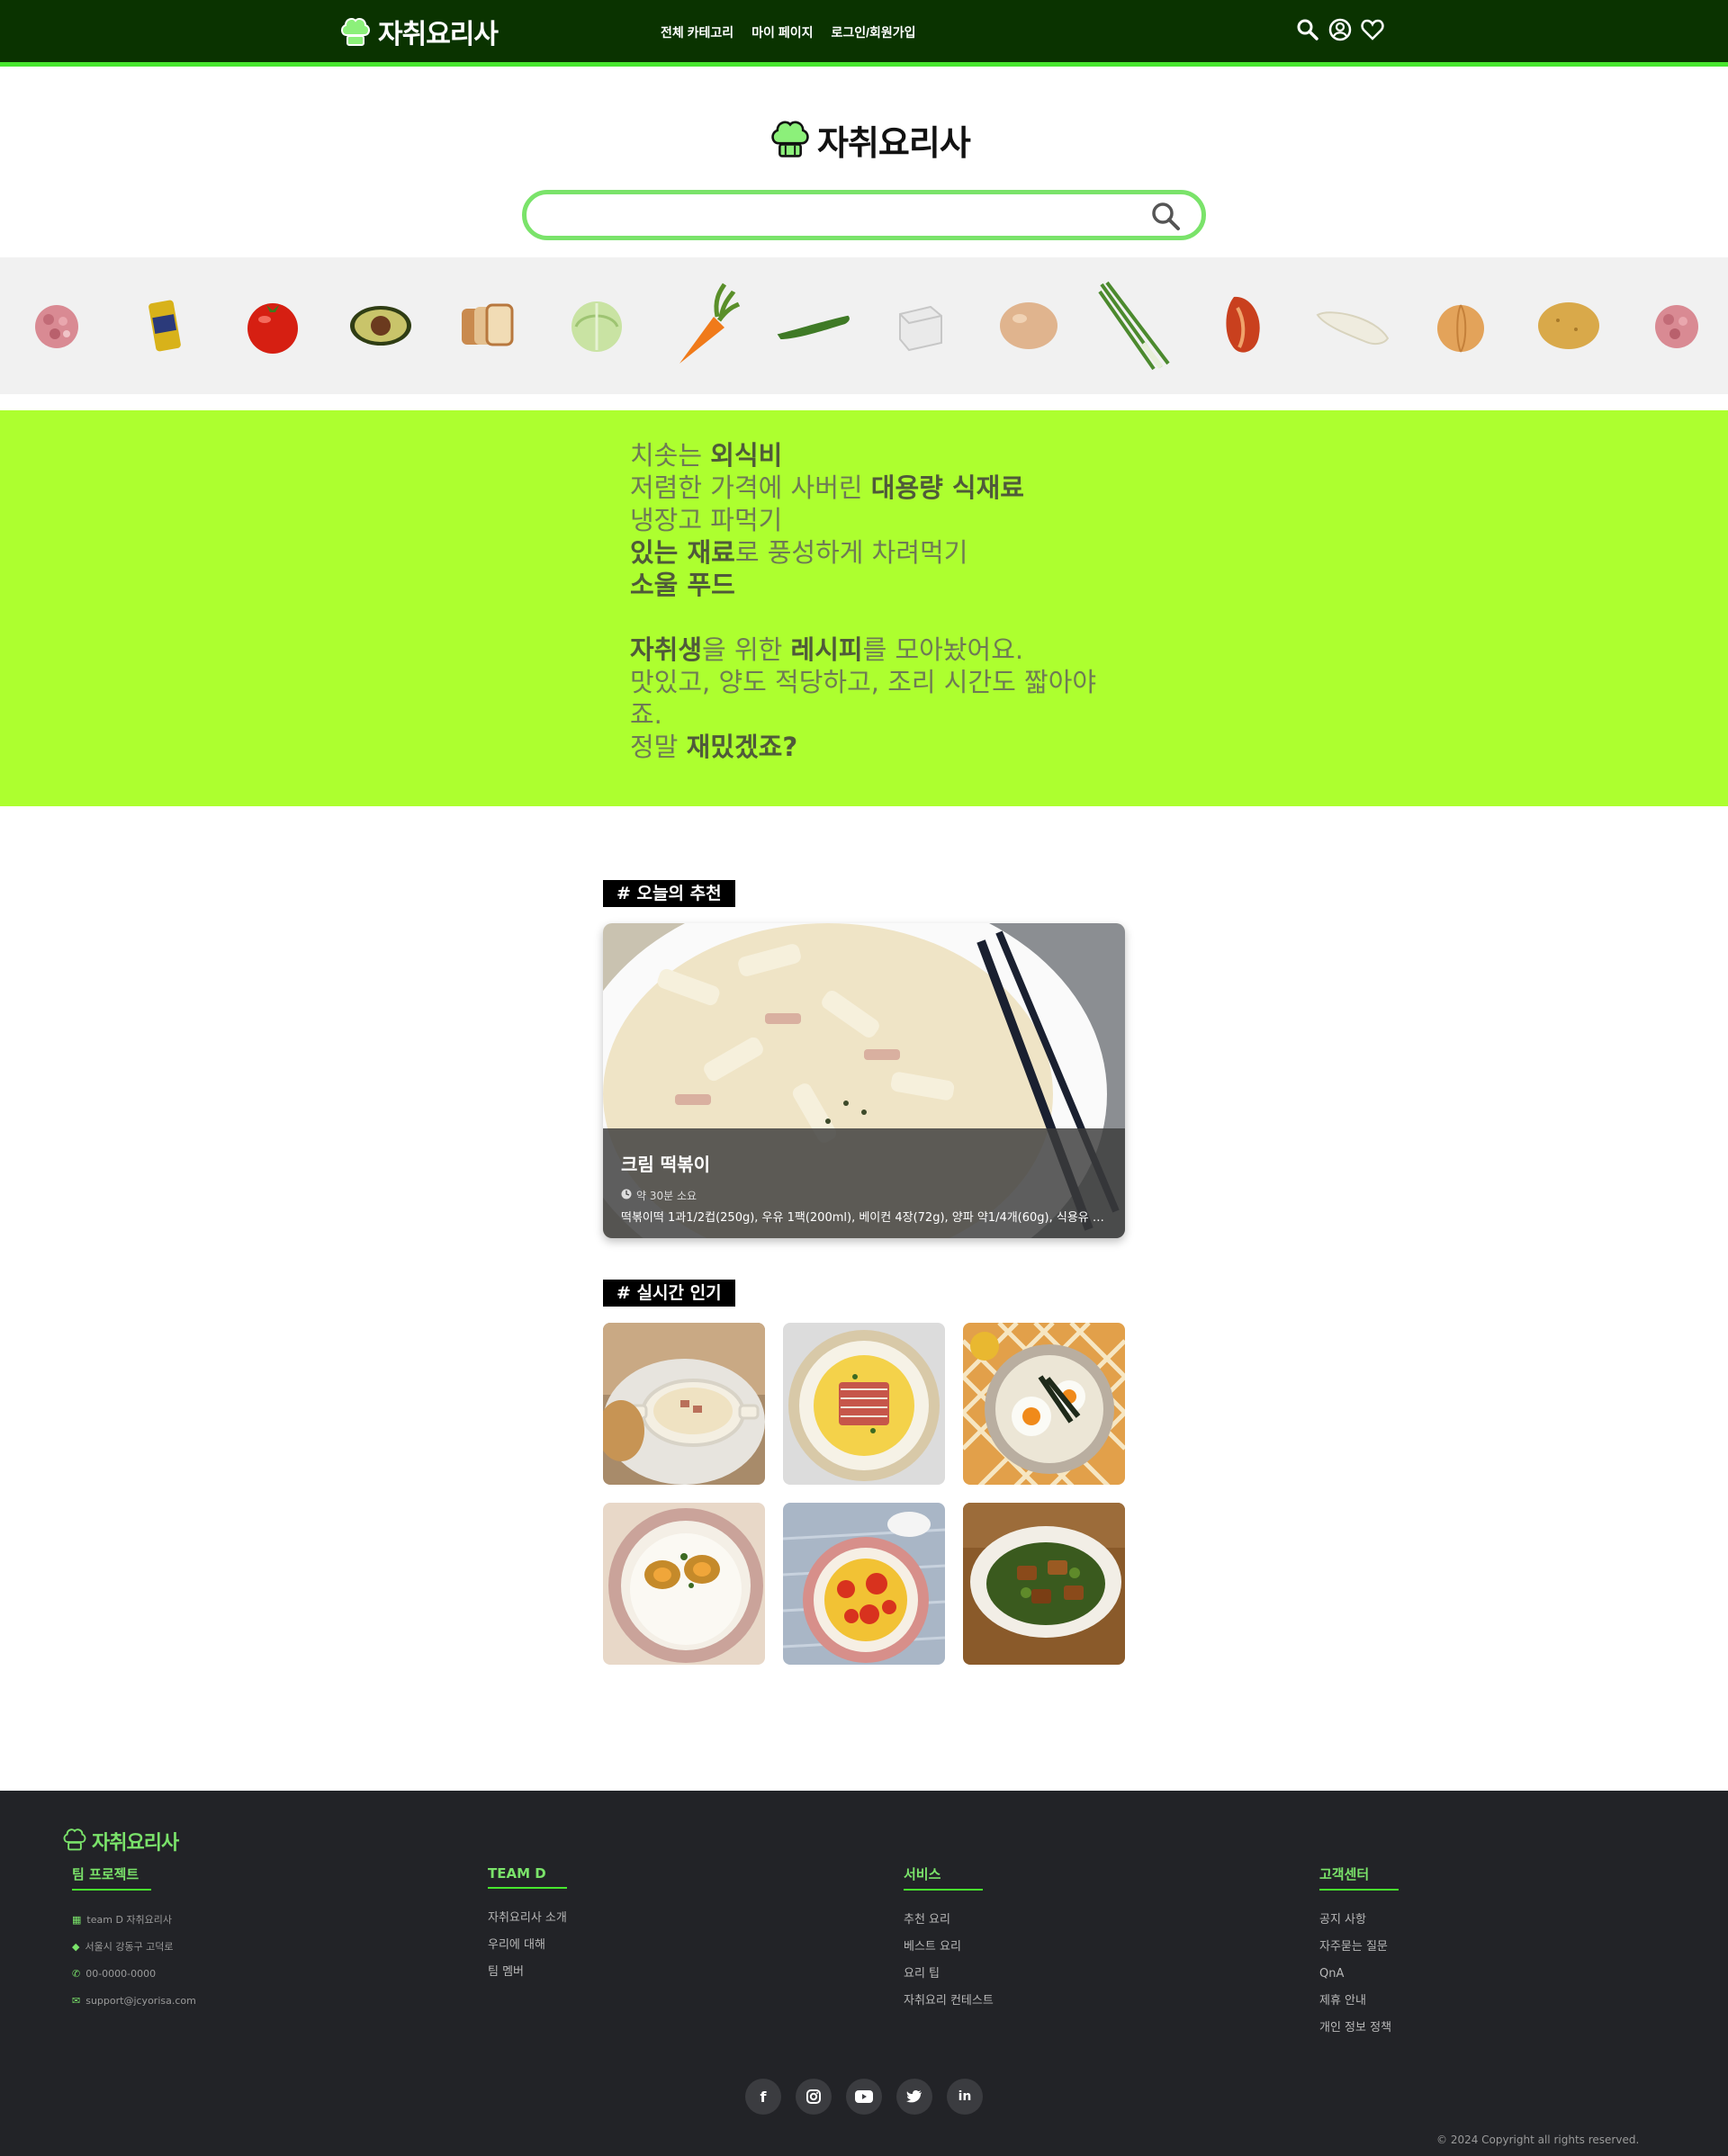 This screenshot has height=2156, width=1728. What do you see at coordinates (165, 325) in the screenshot?
I see `canned-tuna-icon` at bounding box center [165, 325].